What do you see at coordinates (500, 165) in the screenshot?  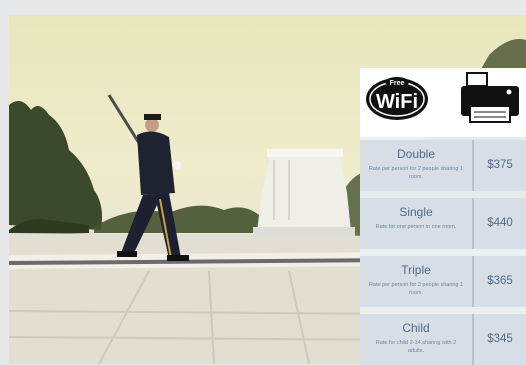 I see `rate-price: $375` at bounding box center [500, 165].